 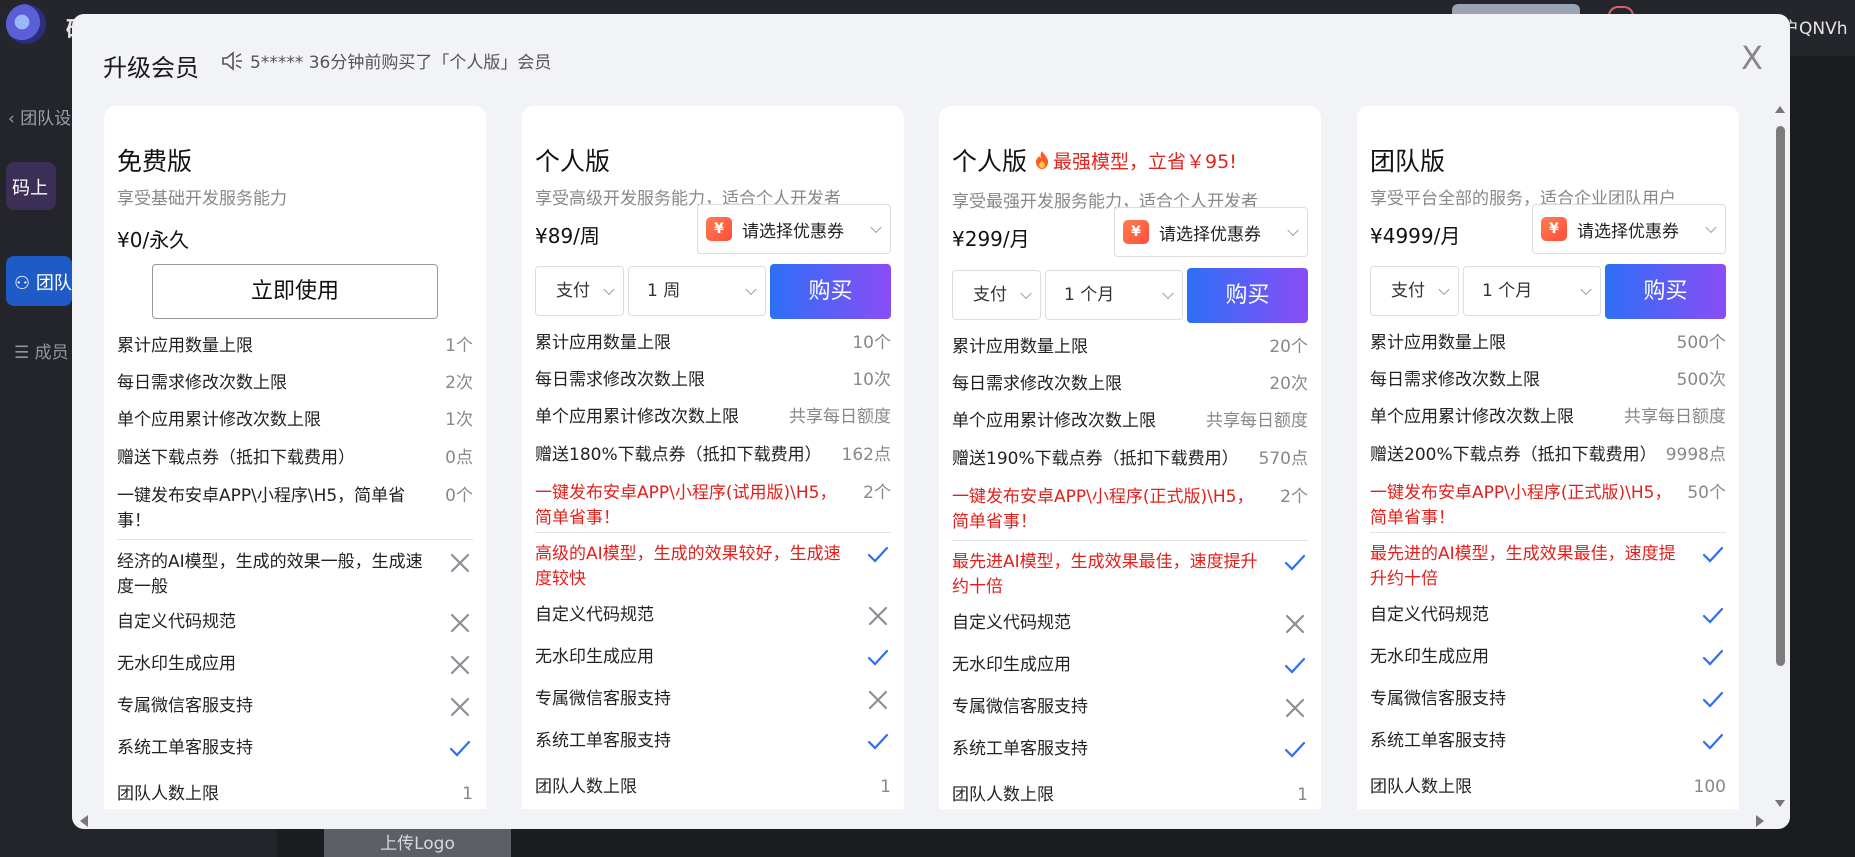 I want to click on feature-label: 自定义代码规范, so click(x=176, y=622).